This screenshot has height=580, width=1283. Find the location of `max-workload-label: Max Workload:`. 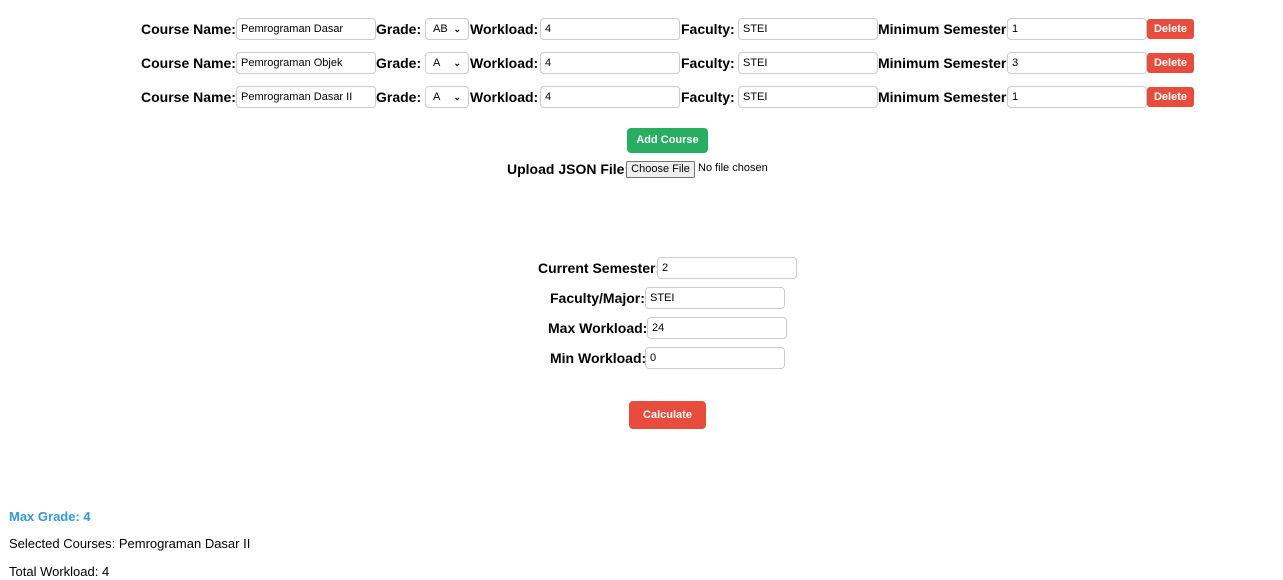

max-workload-label: Max Workload: is located at coordinates (598, 328).